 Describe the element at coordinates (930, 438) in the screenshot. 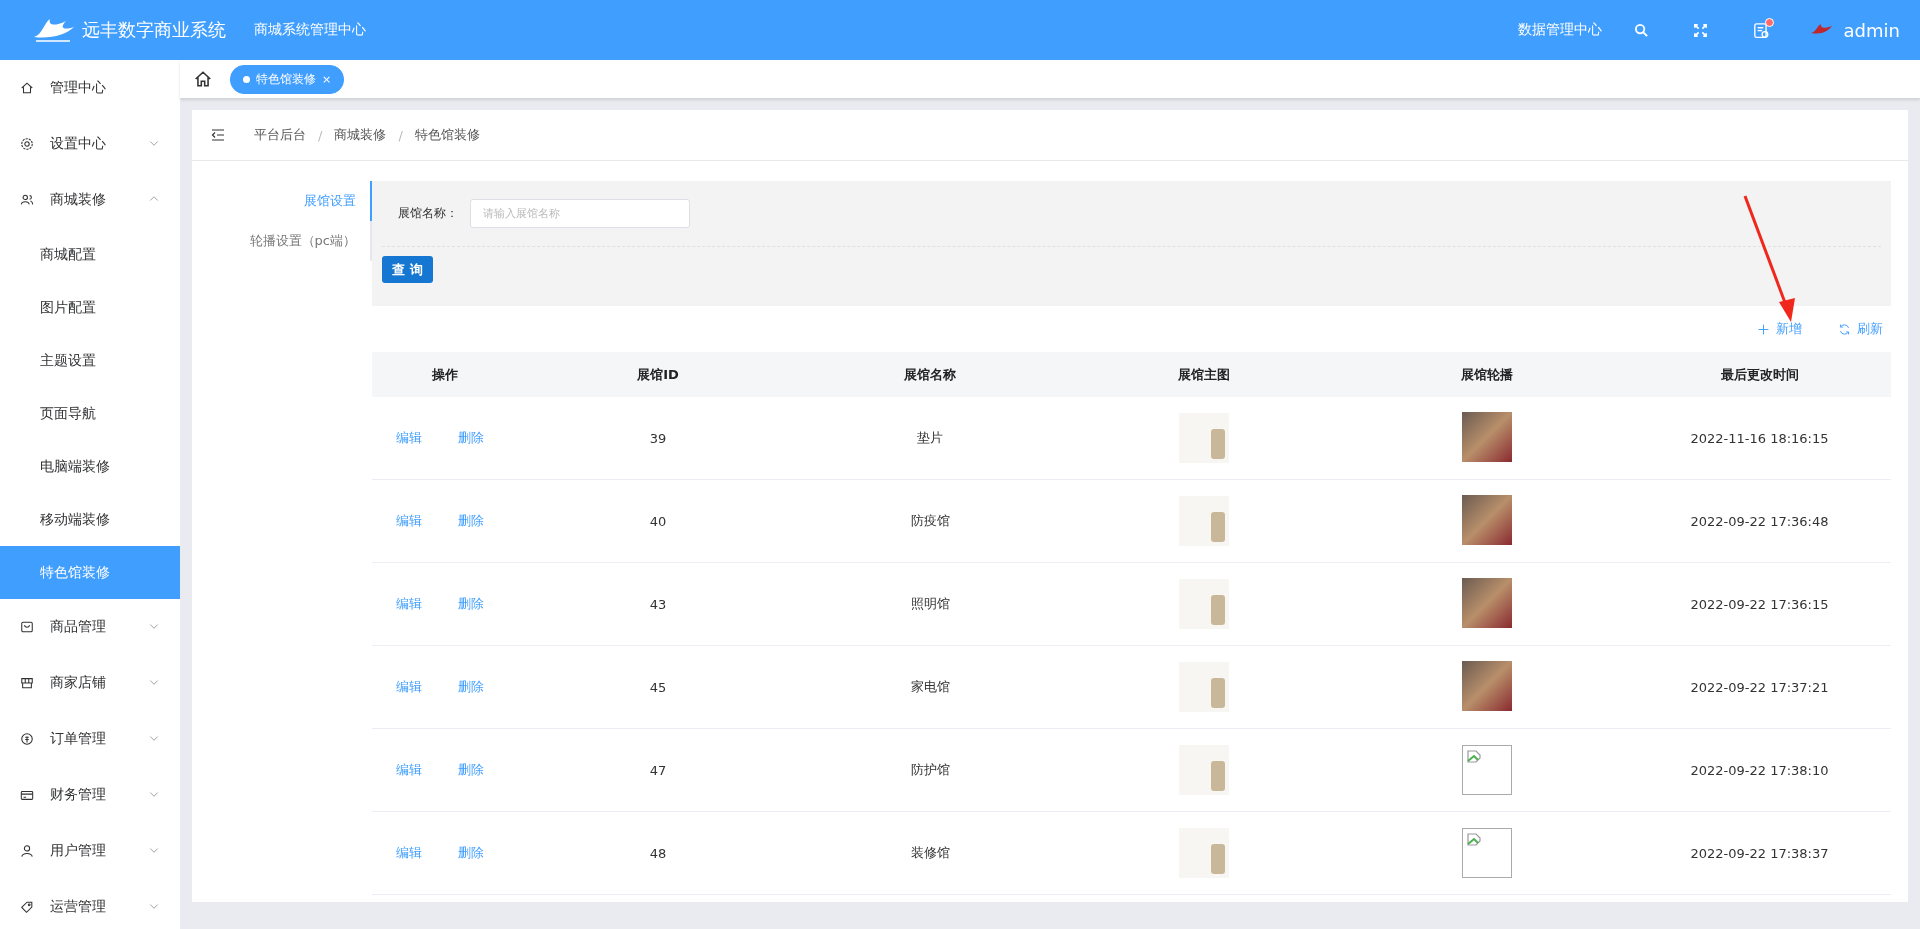

I see `table-cell: 垫片` at that location.